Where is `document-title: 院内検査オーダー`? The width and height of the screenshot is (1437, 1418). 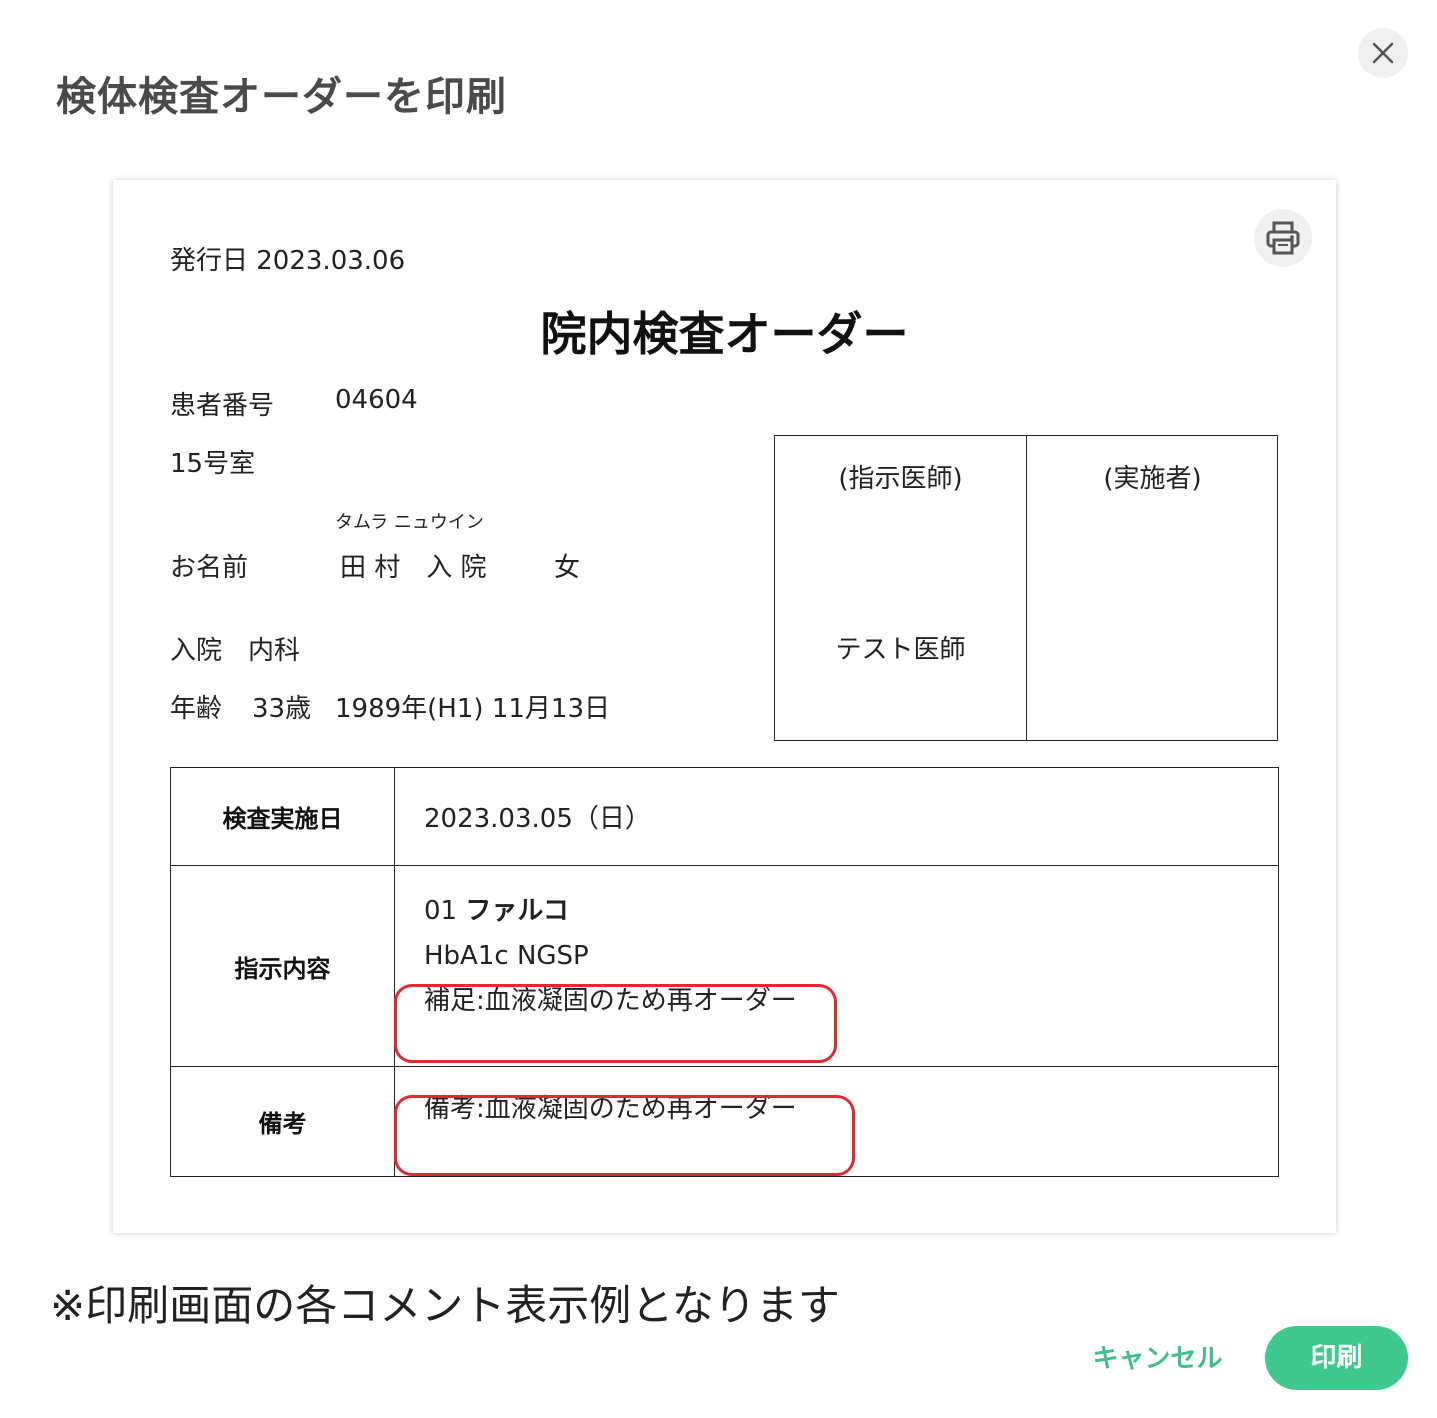 document-title: 院内検査オーダー is located at coordinates (724, 334).